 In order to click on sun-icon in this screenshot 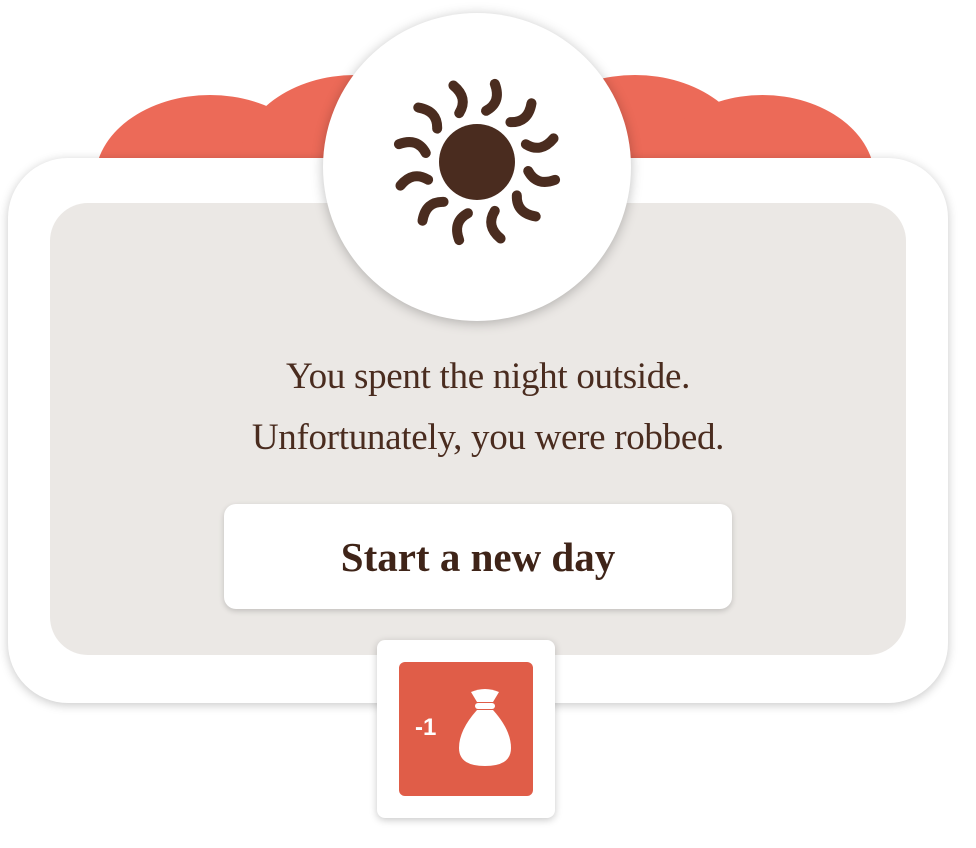, I will do `click(477, 162)`.